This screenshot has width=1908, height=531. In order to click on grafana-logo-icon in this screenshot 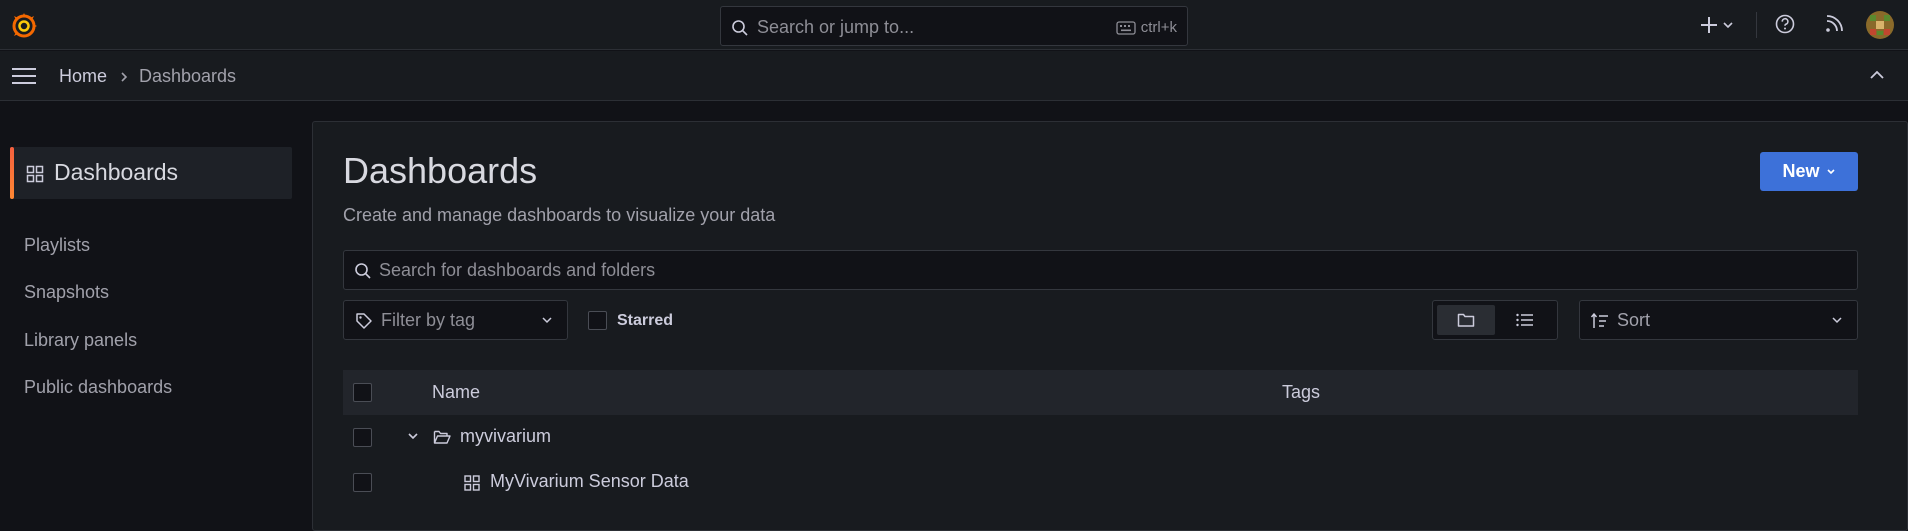, I will do `click(24, 26)`.